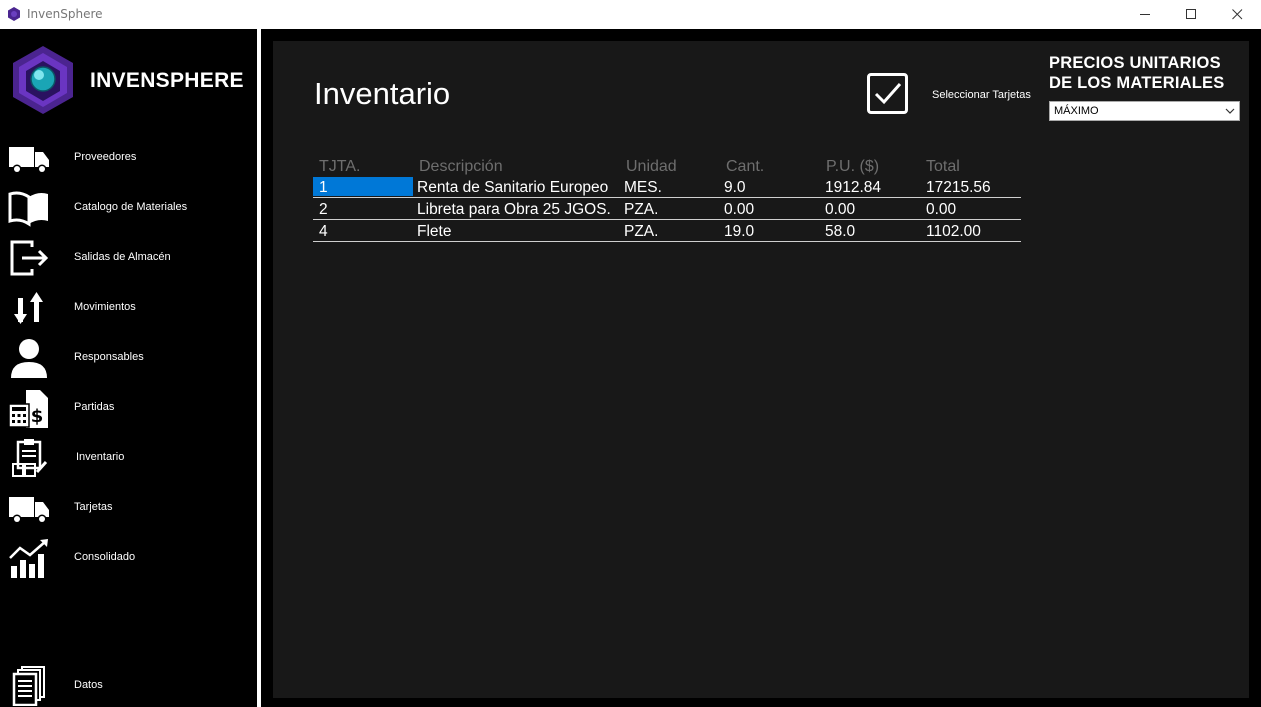  I want to click on calculator-dollar-icon: $, so click(28, 409).